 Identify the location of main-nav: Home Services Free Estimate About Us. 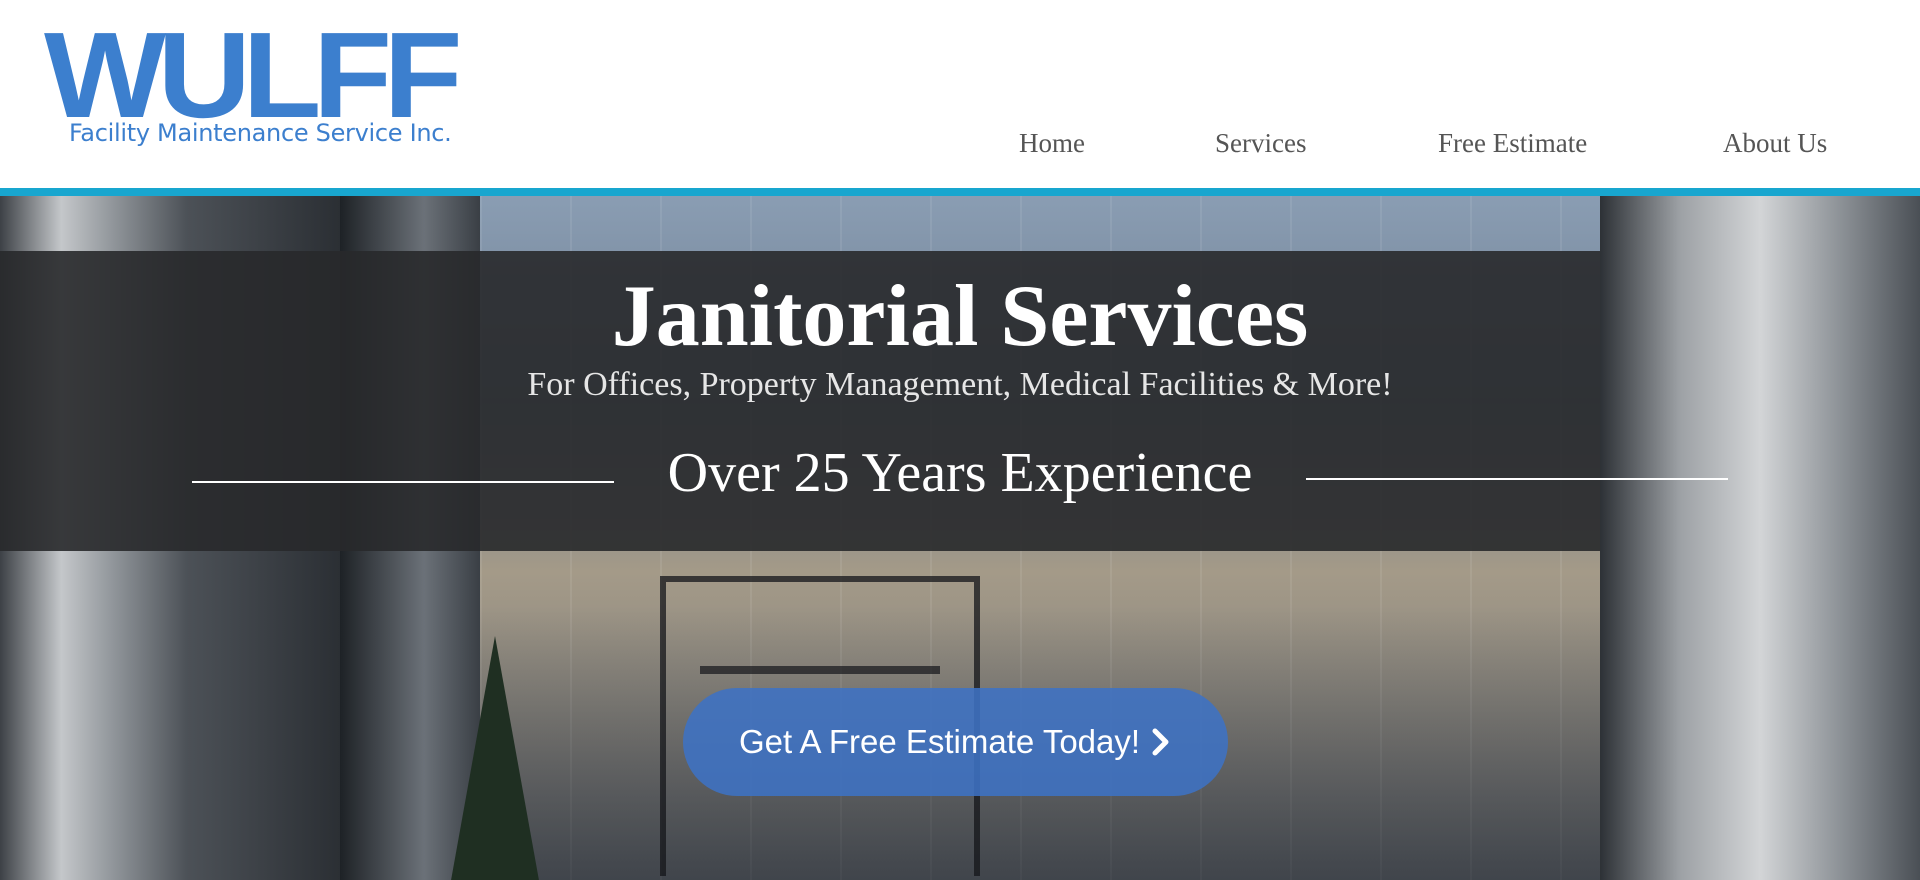
(960, 148).